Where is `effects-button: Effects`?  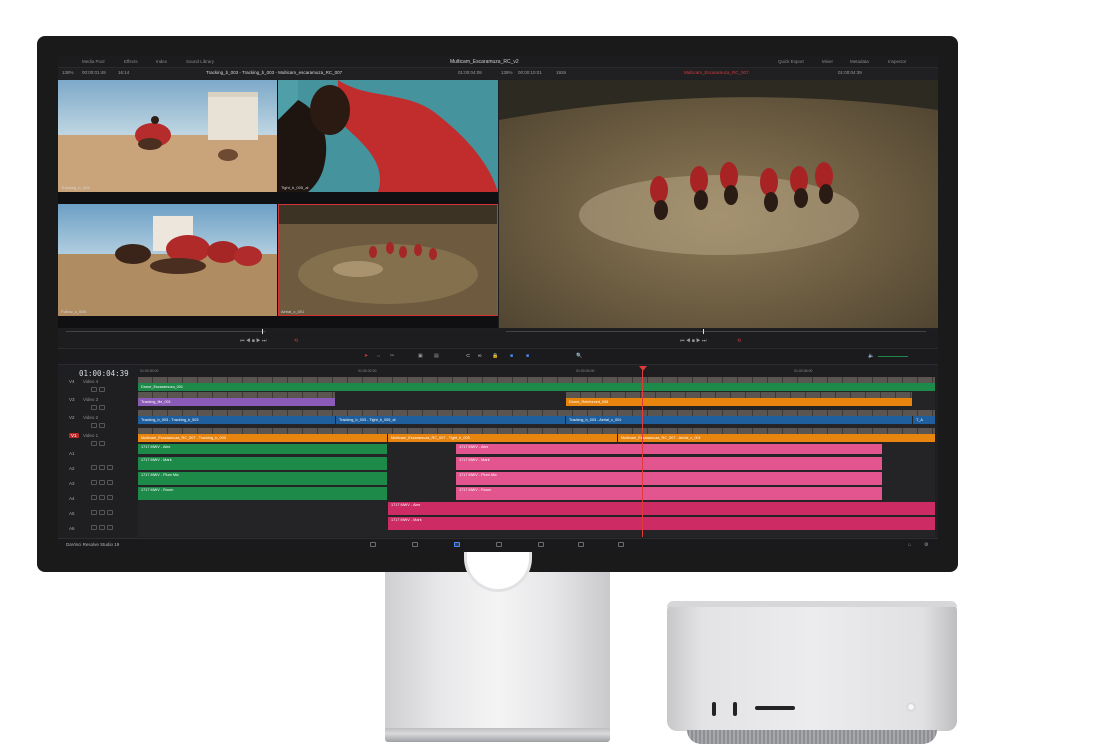 effects-button: Effects is located at coordinates (131, 61).